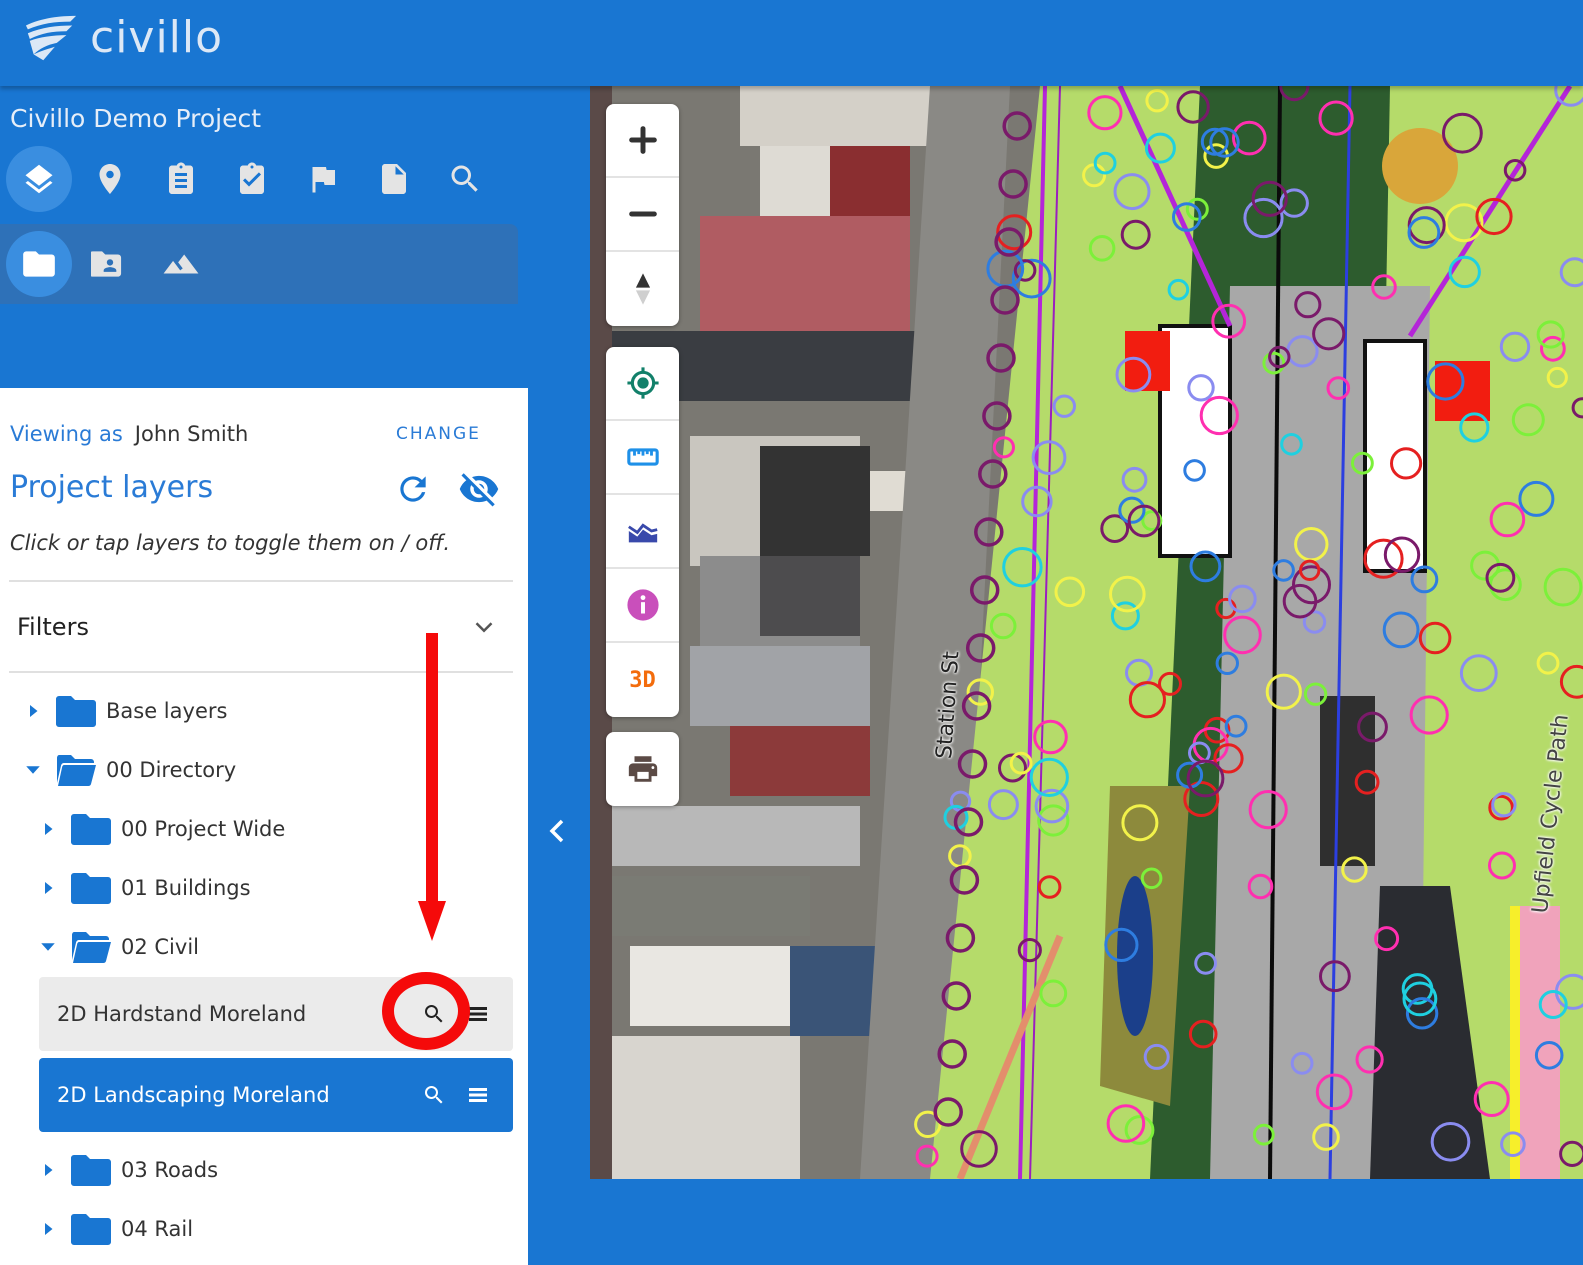 Image resolution: width=1583 pixels, height=1265 pixels. I want to click on minus-icon, so click(642, 214).